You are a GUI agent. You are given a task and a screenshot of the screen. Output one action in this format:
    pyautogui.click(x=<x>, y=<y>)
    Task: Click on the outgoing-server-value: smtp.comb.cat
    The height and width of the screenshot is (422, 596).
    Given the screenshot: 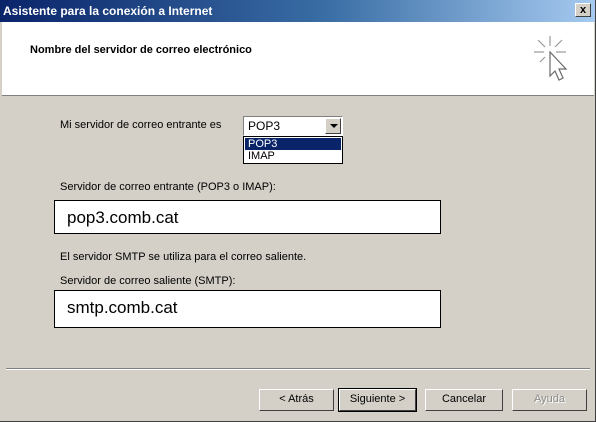 What is the action you would take?
    pyautogui.click(x=122, y=307)
    